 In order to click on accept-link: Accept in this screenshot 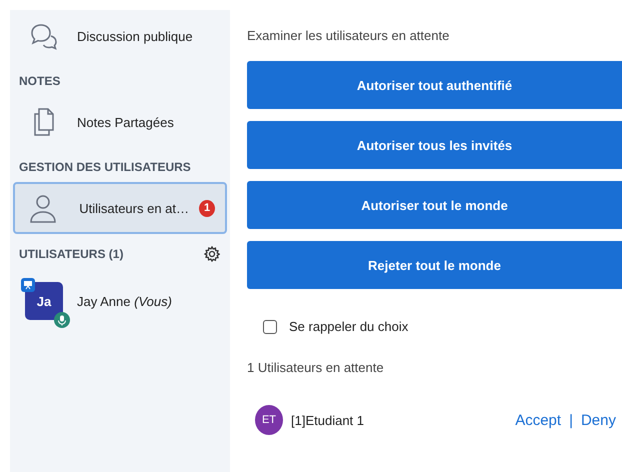, I will do `click(538, 420)`.